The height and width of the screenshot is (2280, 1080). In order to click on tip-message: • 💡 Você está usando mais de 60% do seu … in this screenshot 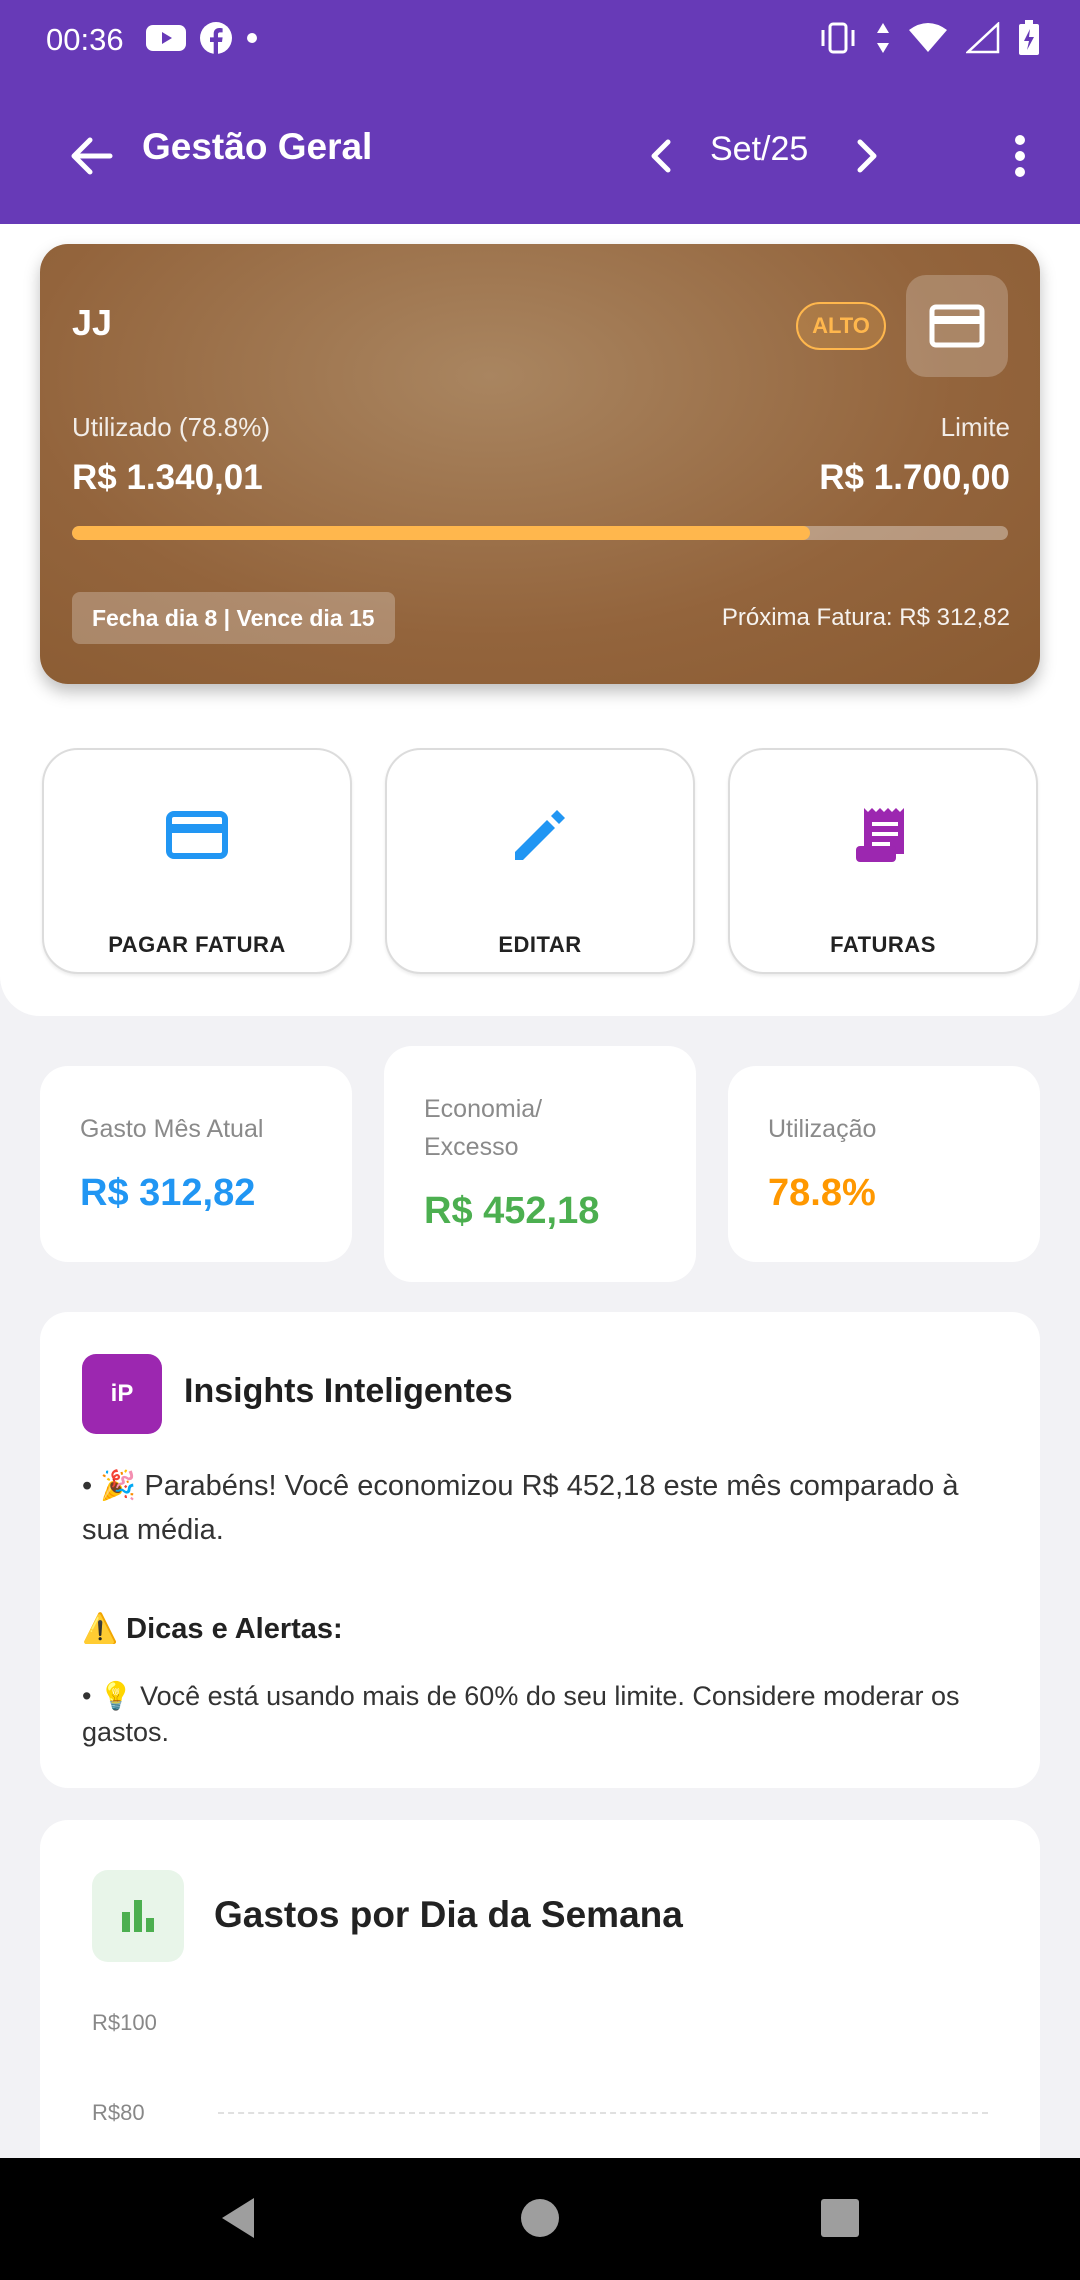, I will do `click(521, 1714)`.